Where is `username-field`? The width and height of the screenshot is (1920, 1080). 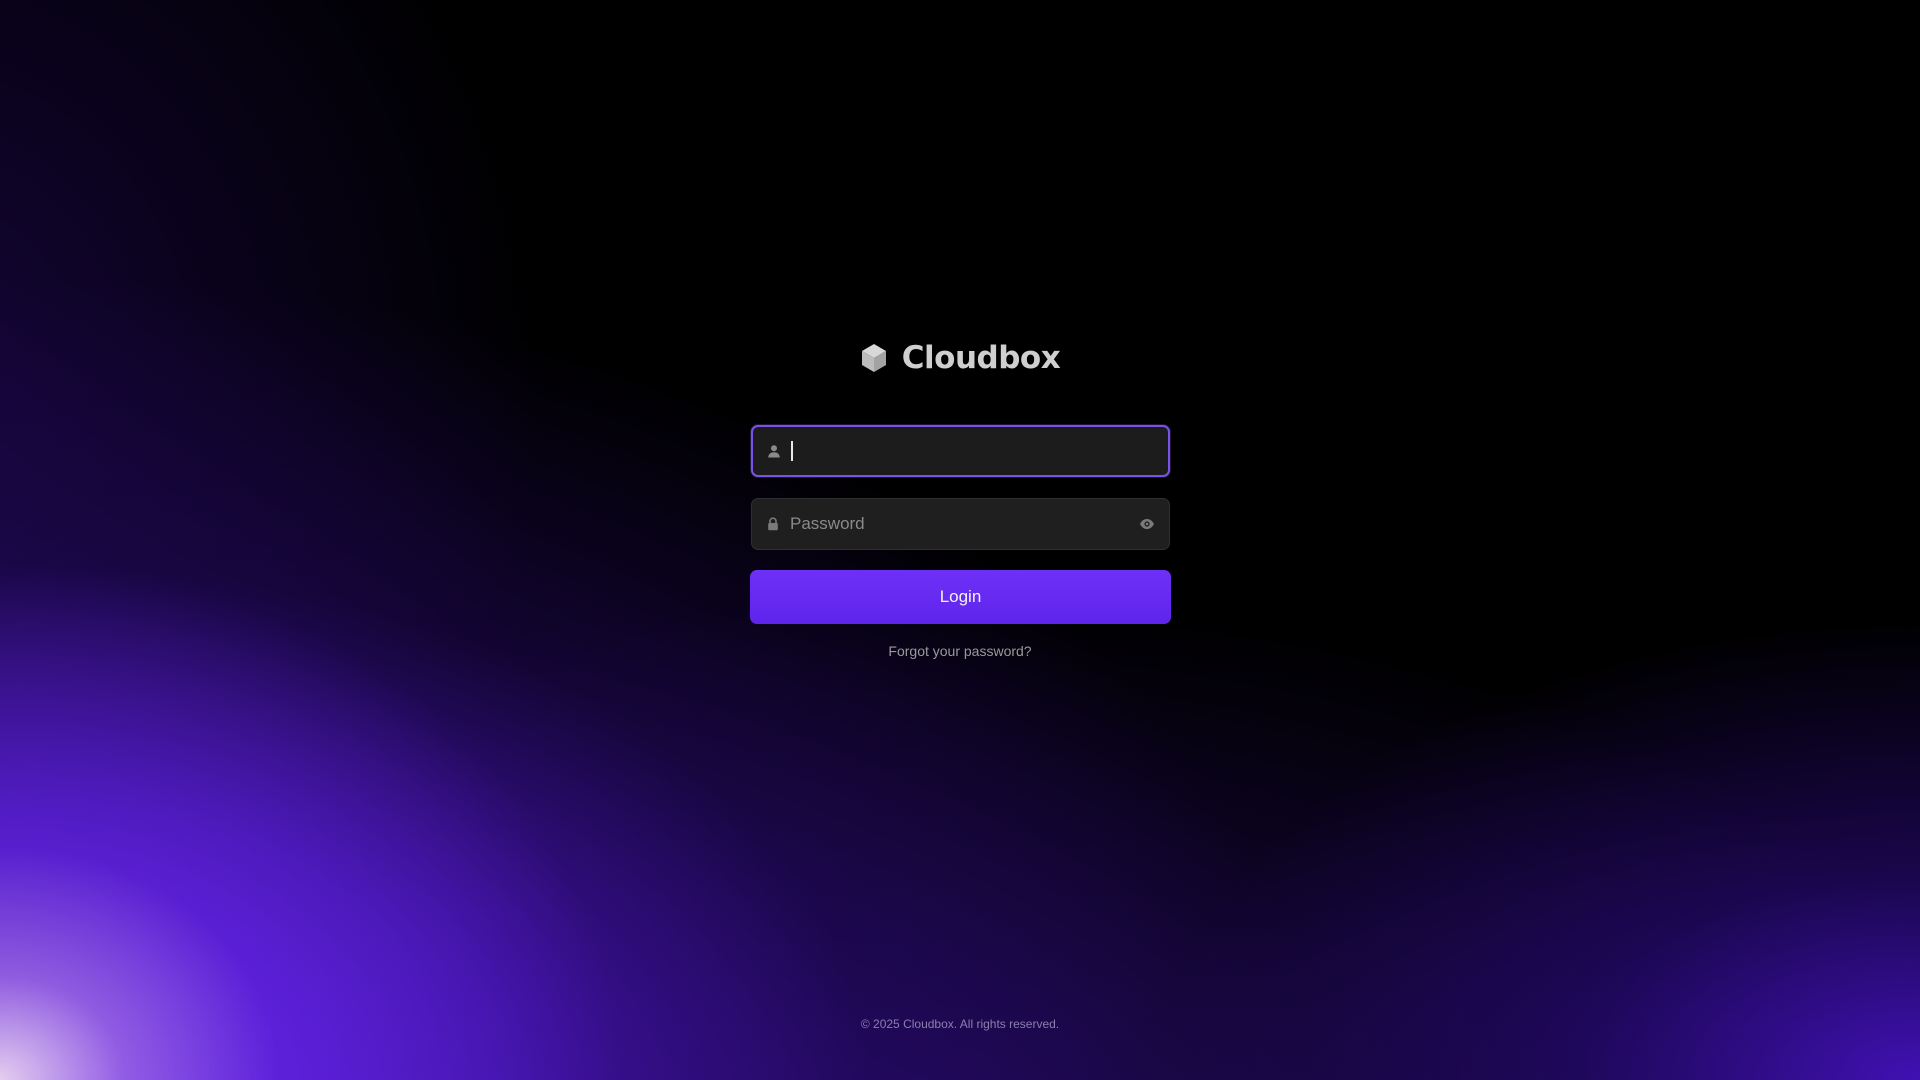 username-field is located at coordinates (960, 451).